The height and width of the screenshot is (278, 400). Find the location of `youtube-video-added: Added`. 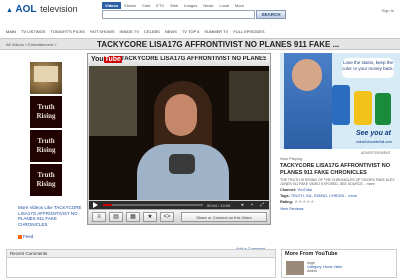

youtube-video-added: Added is located at coordinates (312, 271).